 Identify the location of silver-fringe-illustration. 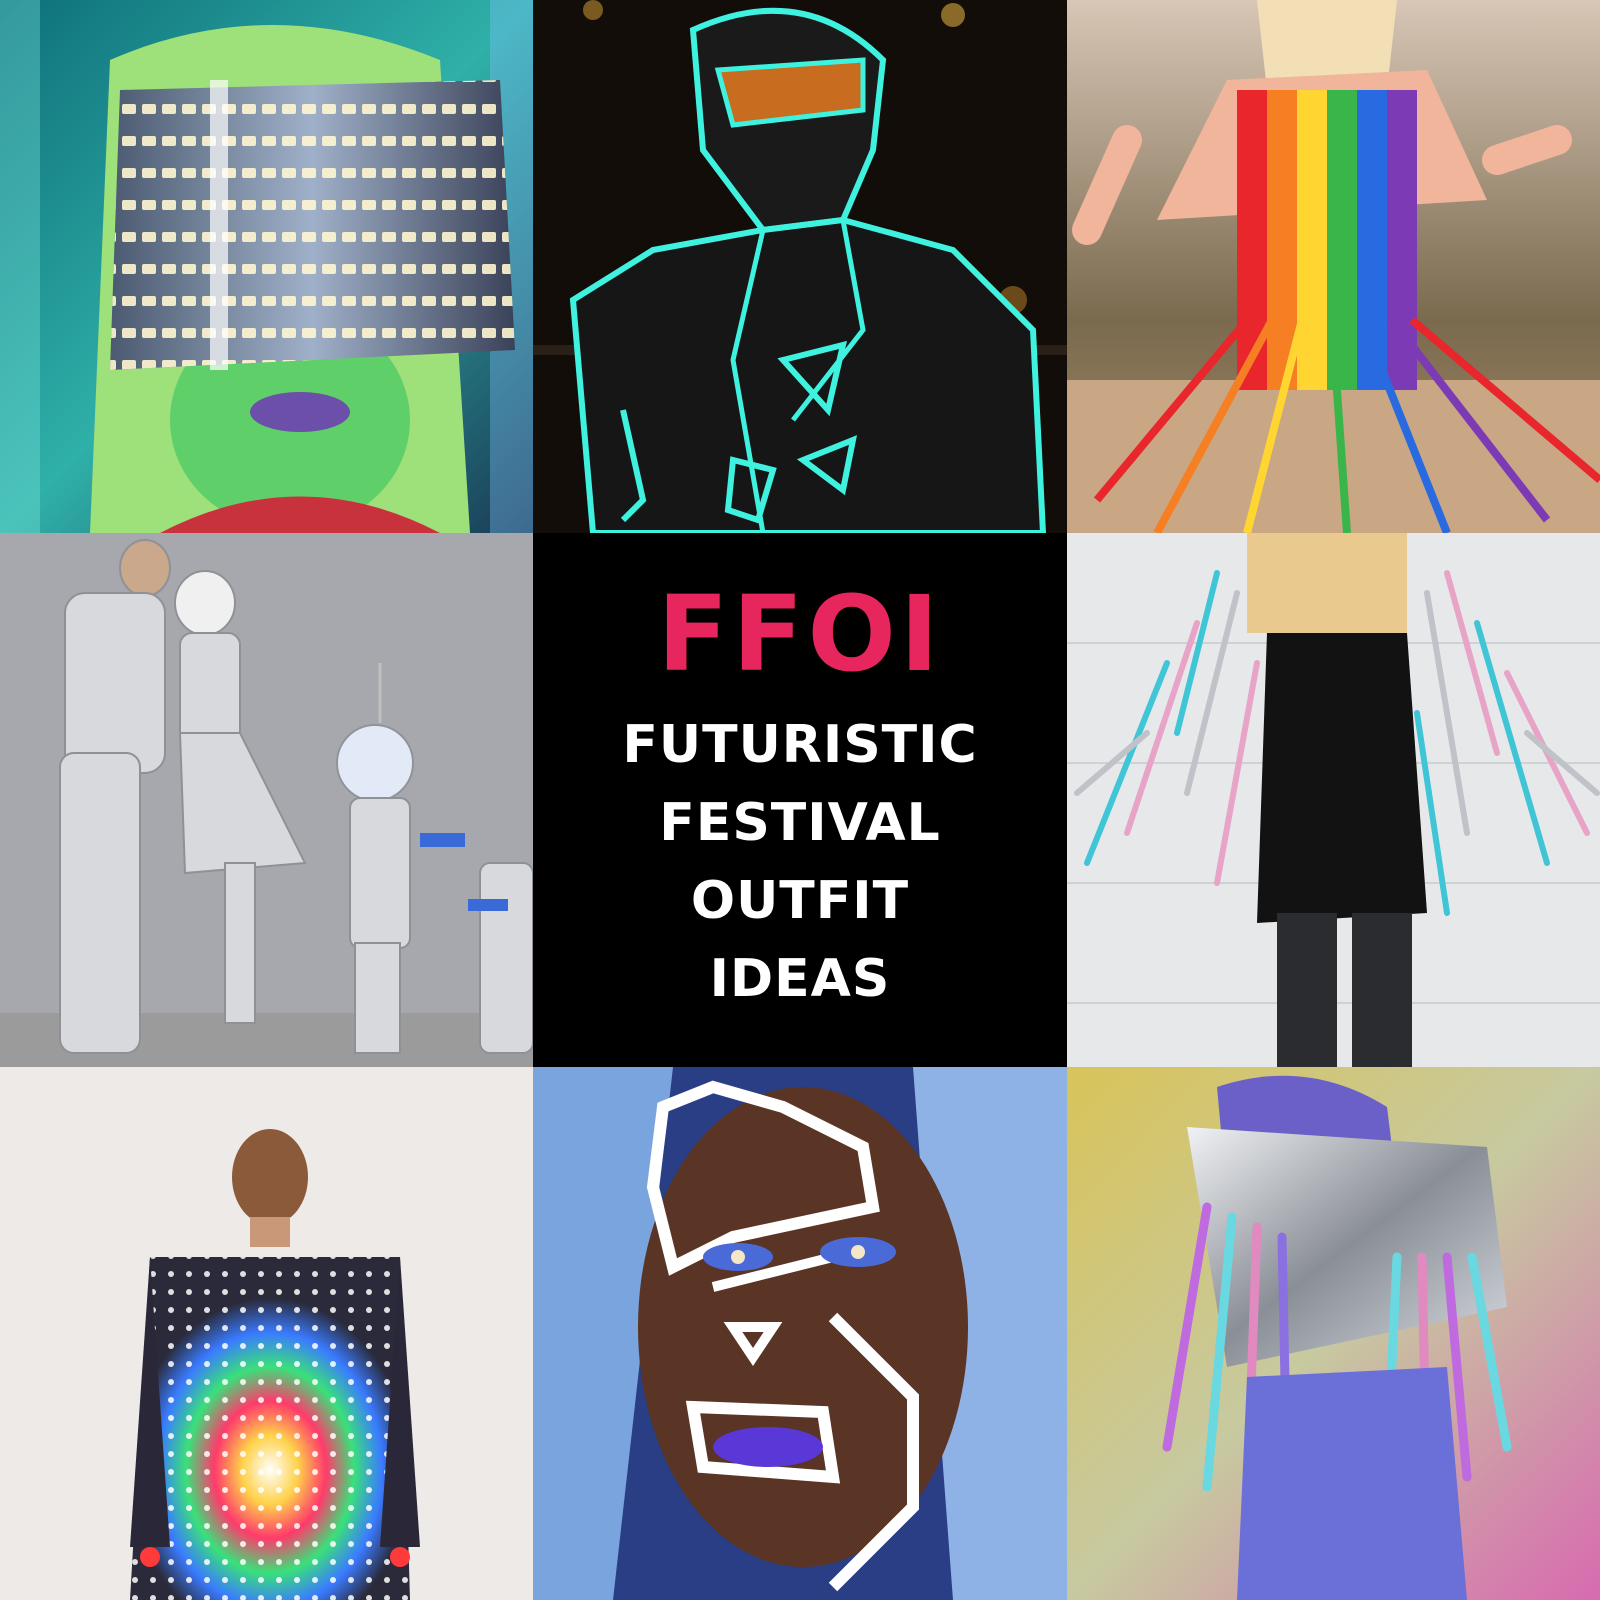
(1333, 1333).